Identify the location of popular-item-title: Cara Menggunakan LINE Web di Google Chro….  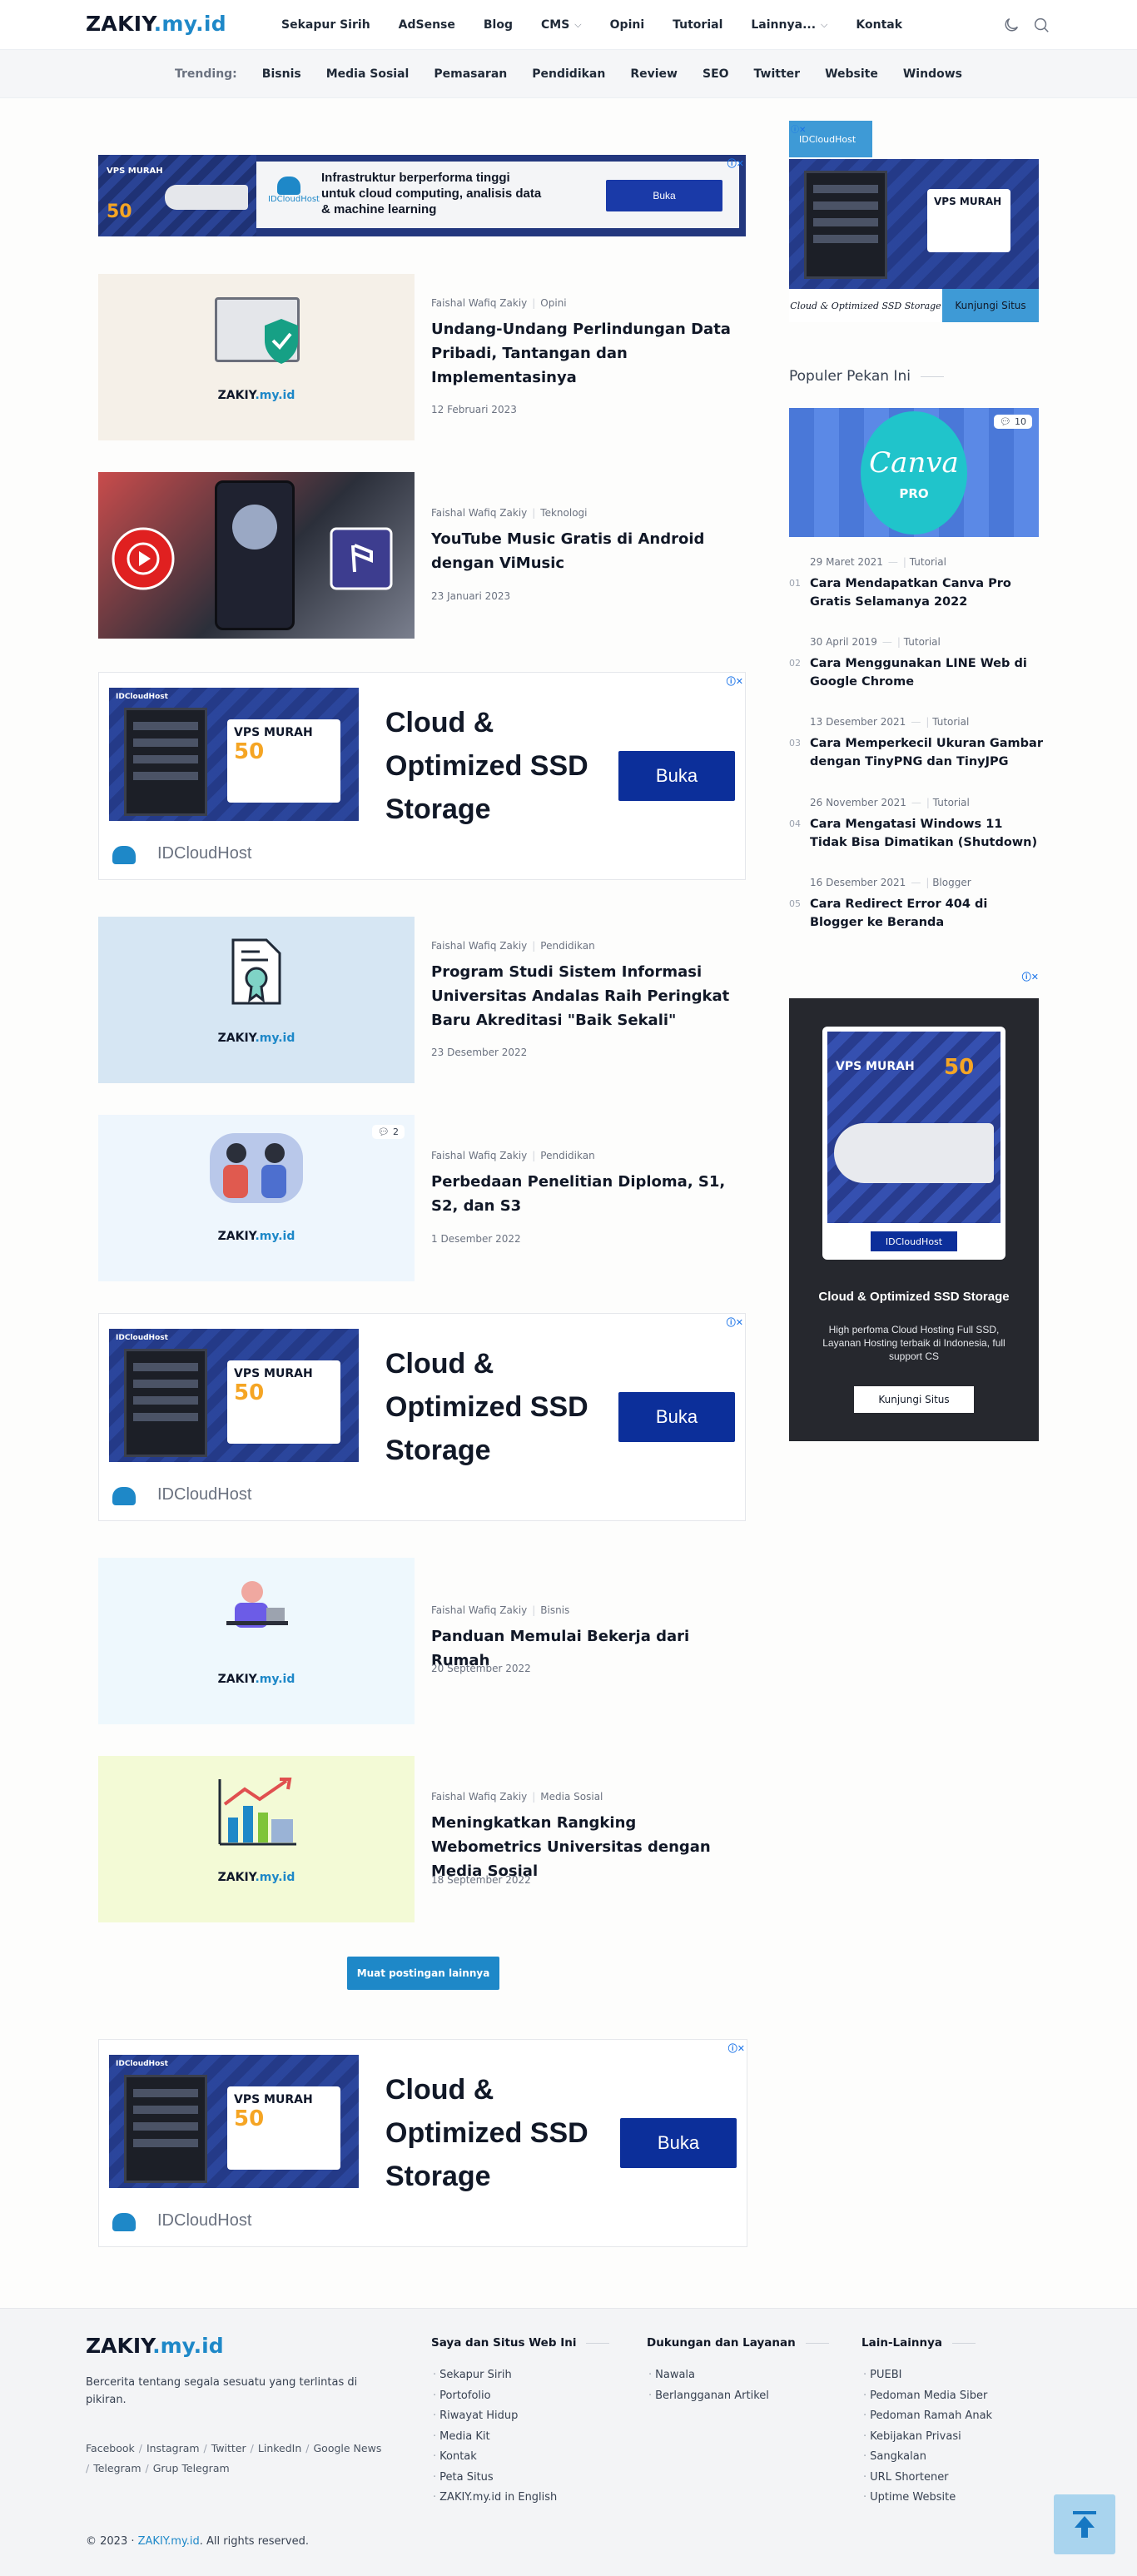
(926, 672).